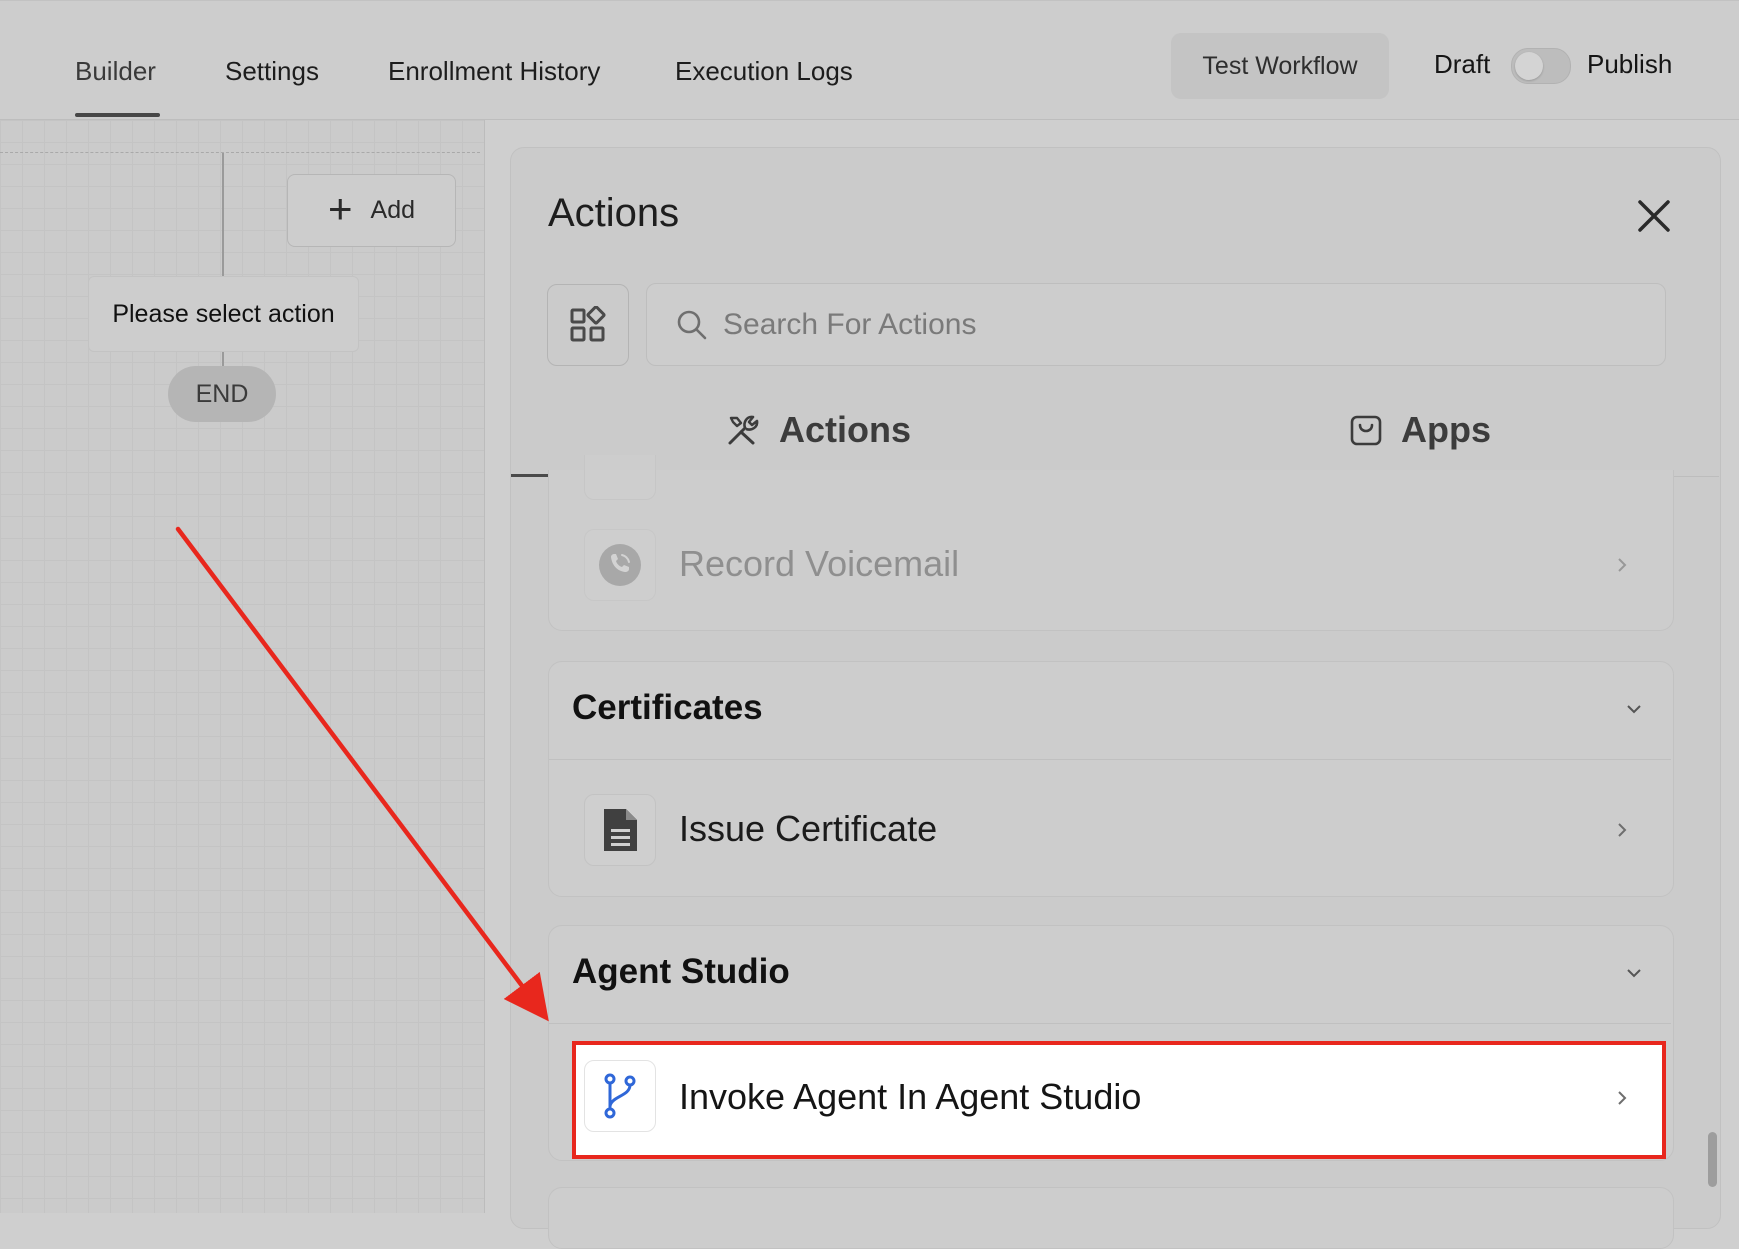 The height and width of the screenshot is (1249, 1739). I want to click on annotation-arrow, so click(362, 774).